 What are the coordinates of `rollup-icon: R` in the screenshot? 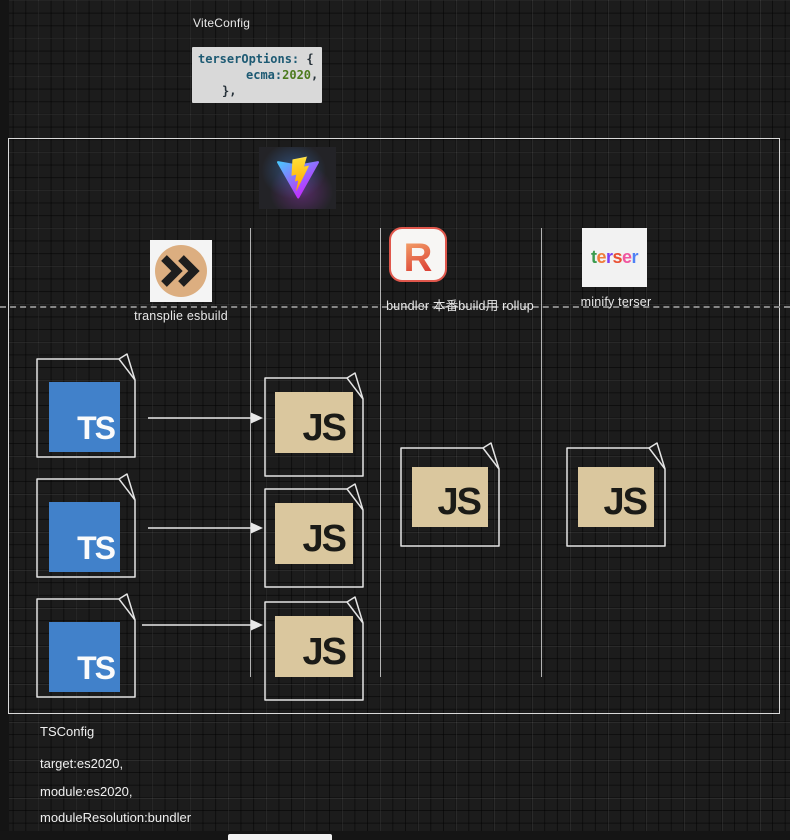 It's located at (418, 254).